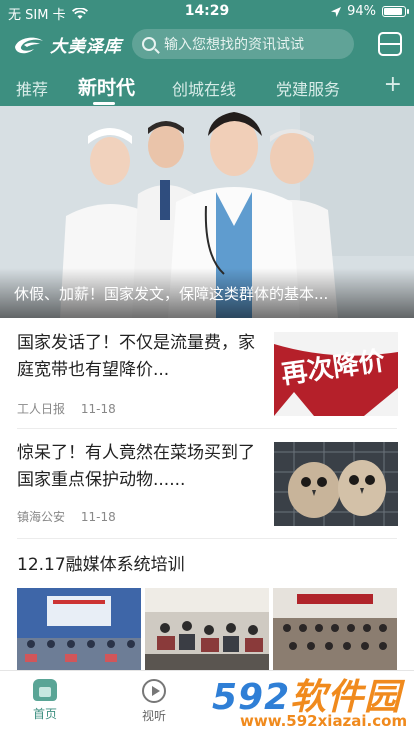 This screenshot has width=414, height=736. I want to click on training-hall-photo, so click(79, 630).